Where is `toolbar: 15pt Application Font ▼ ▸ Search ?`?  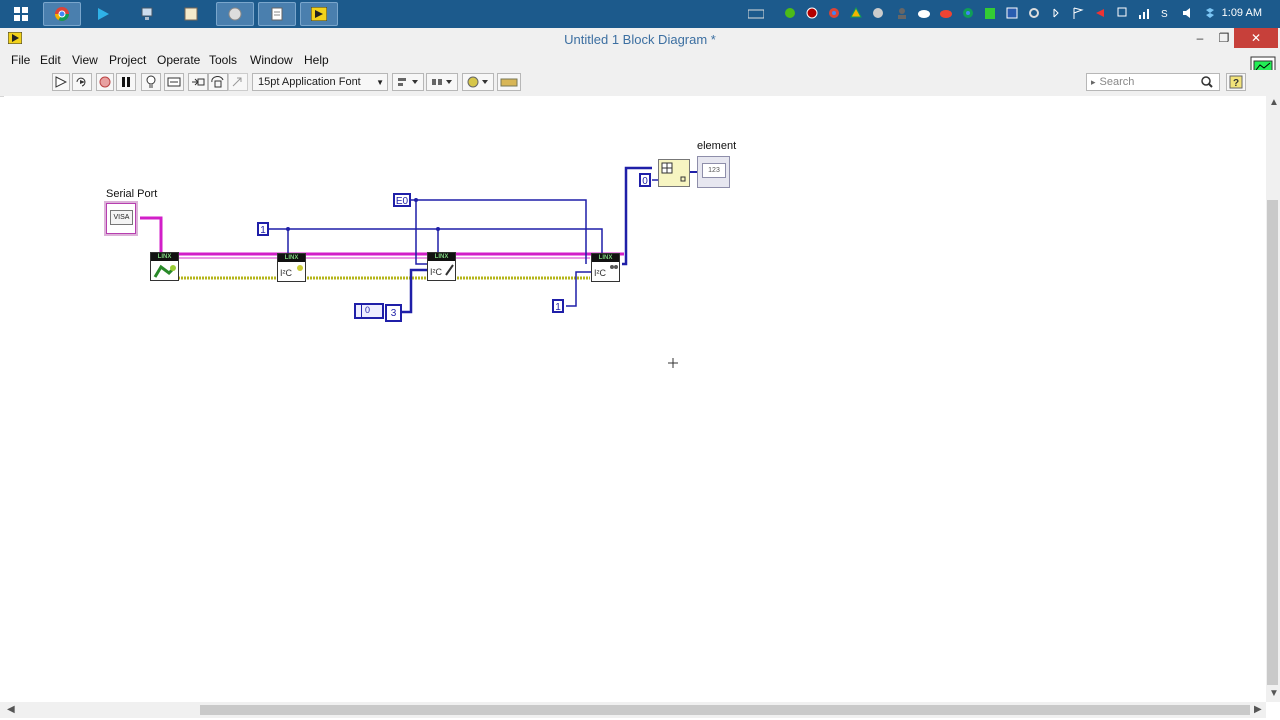
toolbar: 15pt Application Font ▼ ▸ Search ? is located at coordinates (640, 83).